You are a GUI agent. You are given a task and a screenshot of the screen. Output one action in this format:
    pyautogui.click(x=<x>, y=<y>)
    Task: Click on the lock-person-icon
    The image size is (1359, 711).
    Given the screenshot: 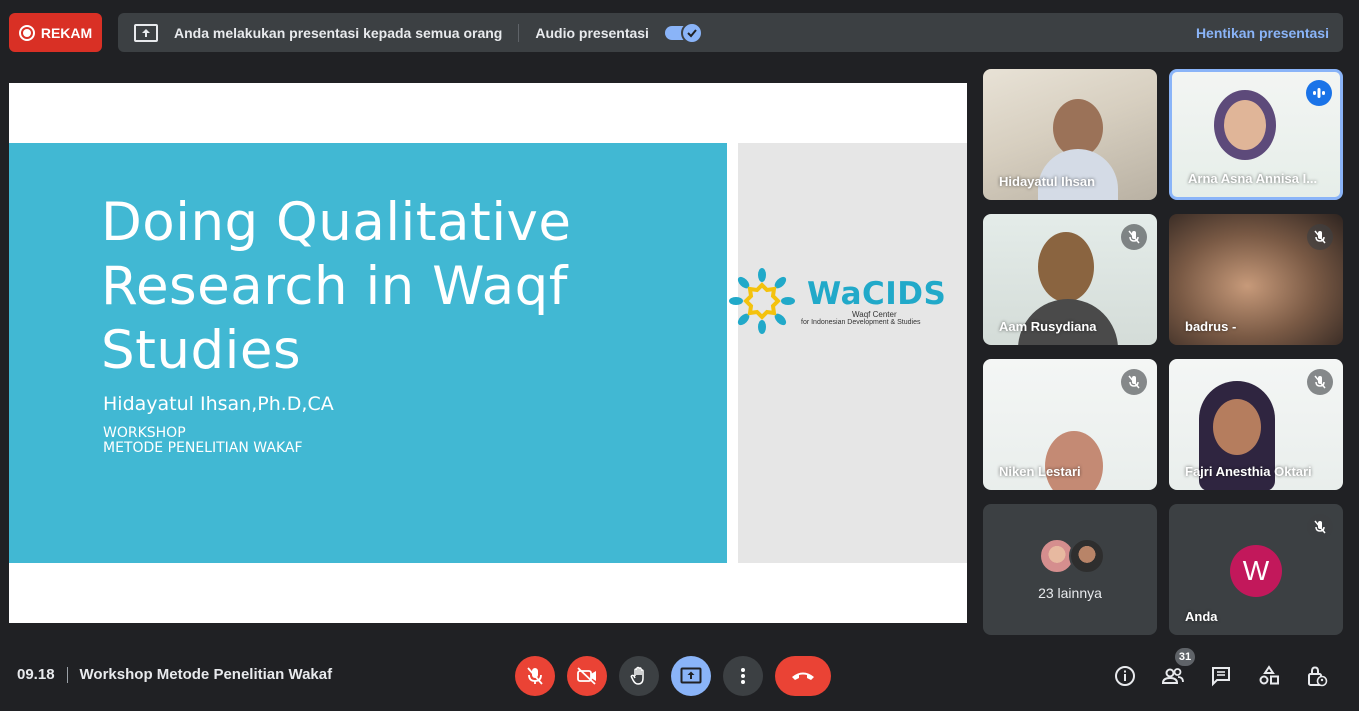 What is the action you would take?
    pyautogui.click(x=1318, y=676)
    